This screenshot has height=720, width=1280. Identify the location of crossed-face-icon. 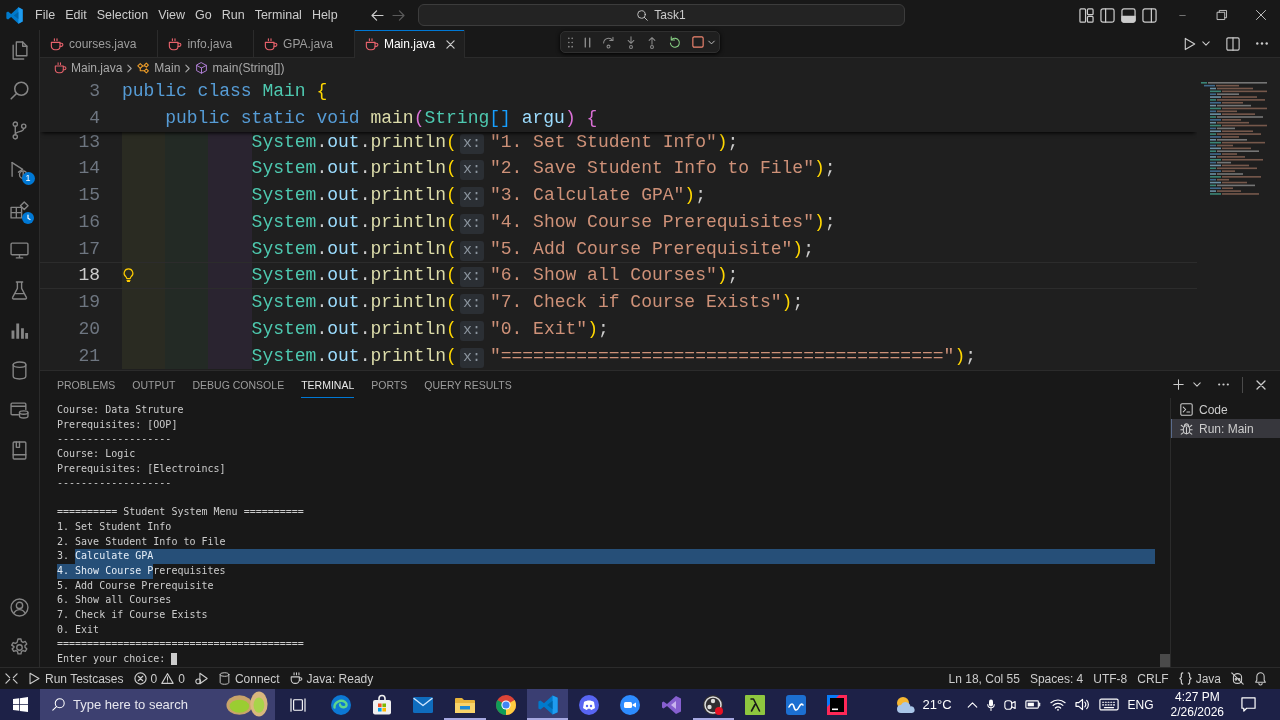
(1237, 678).